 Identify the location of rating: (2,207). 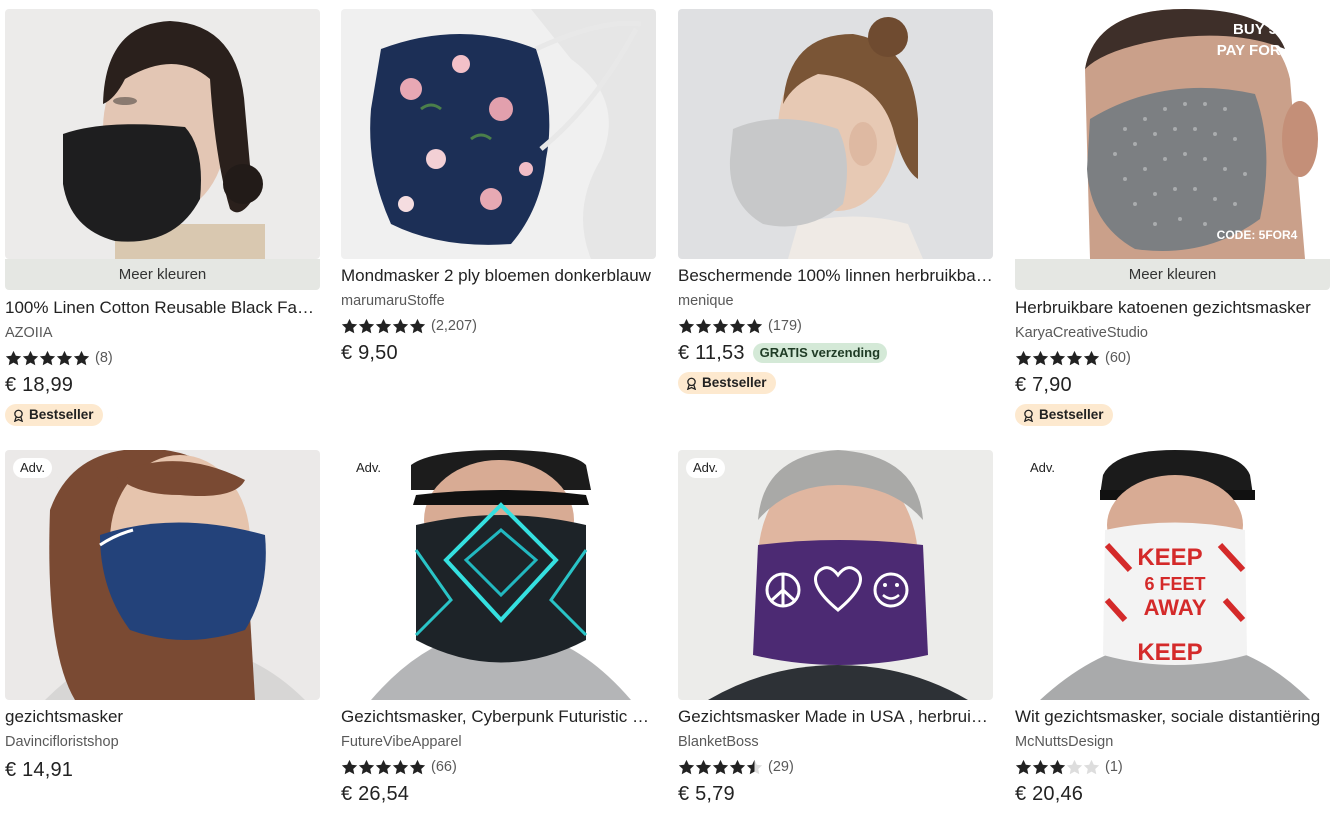
(498, 326).